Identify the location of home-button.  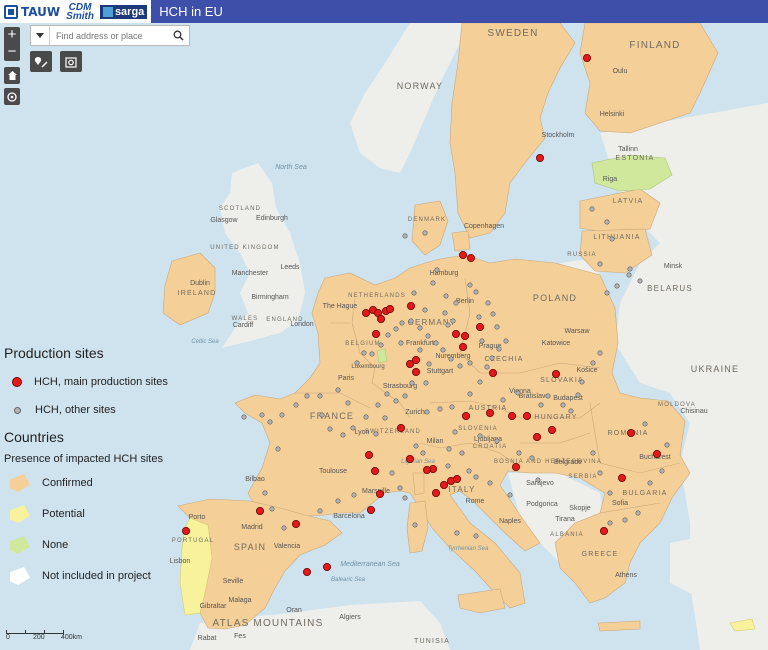
(12, 75).